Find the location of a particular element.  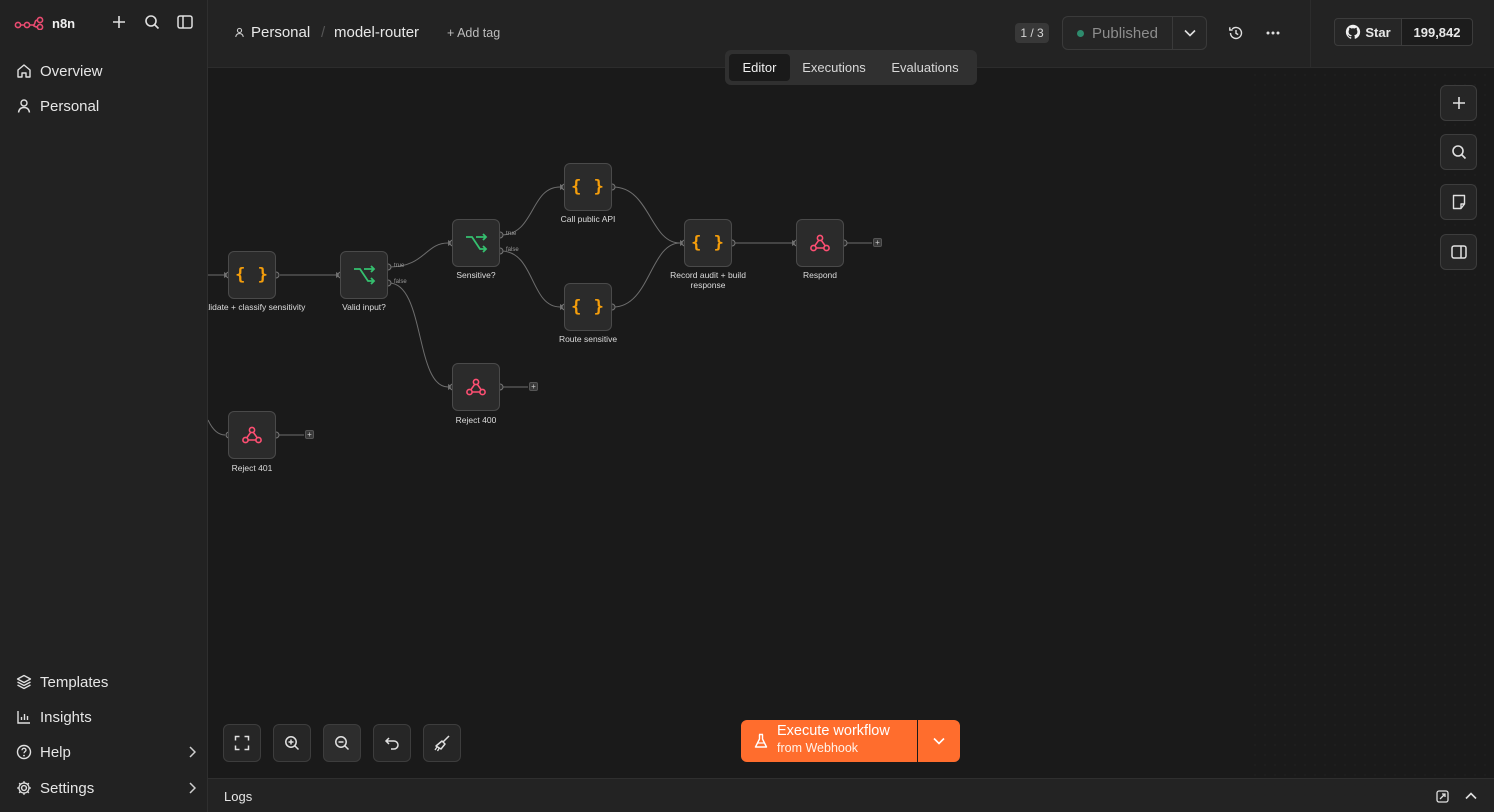

logs-label: Logs is located at coordinates (238, 796).